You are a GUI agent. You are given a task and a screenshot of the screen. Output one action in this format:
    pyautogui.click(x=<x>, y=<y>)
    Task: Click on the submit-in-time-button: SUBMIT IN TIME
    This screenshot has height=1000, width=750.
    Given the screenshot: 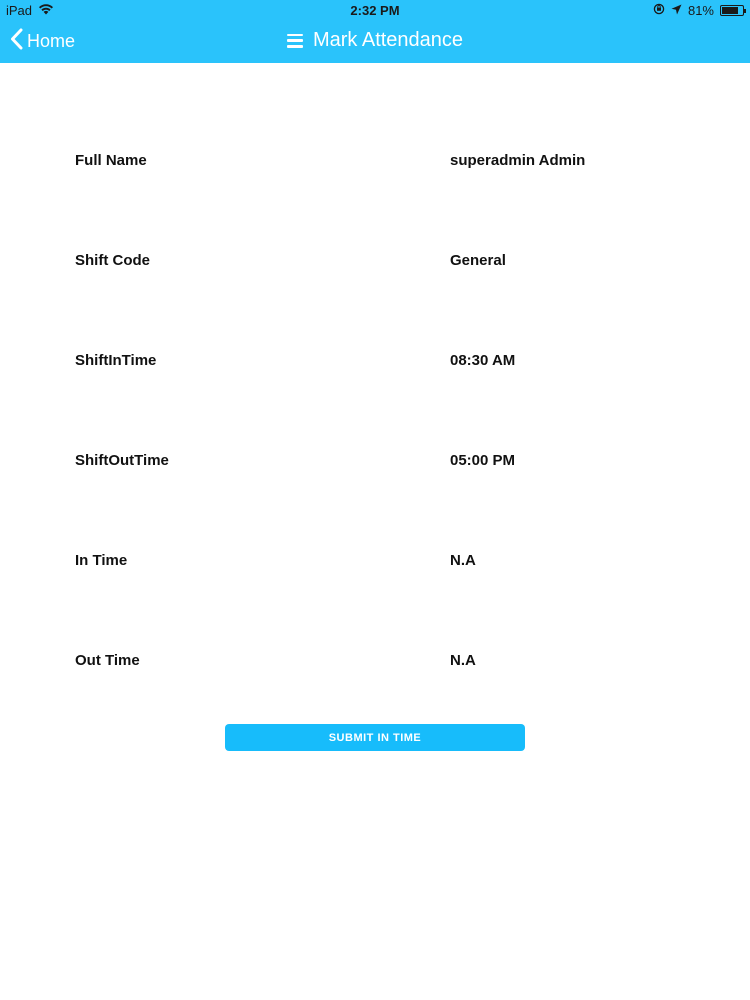 What is the action you would take?
    pyautogui.click(x=375, y=737)
    